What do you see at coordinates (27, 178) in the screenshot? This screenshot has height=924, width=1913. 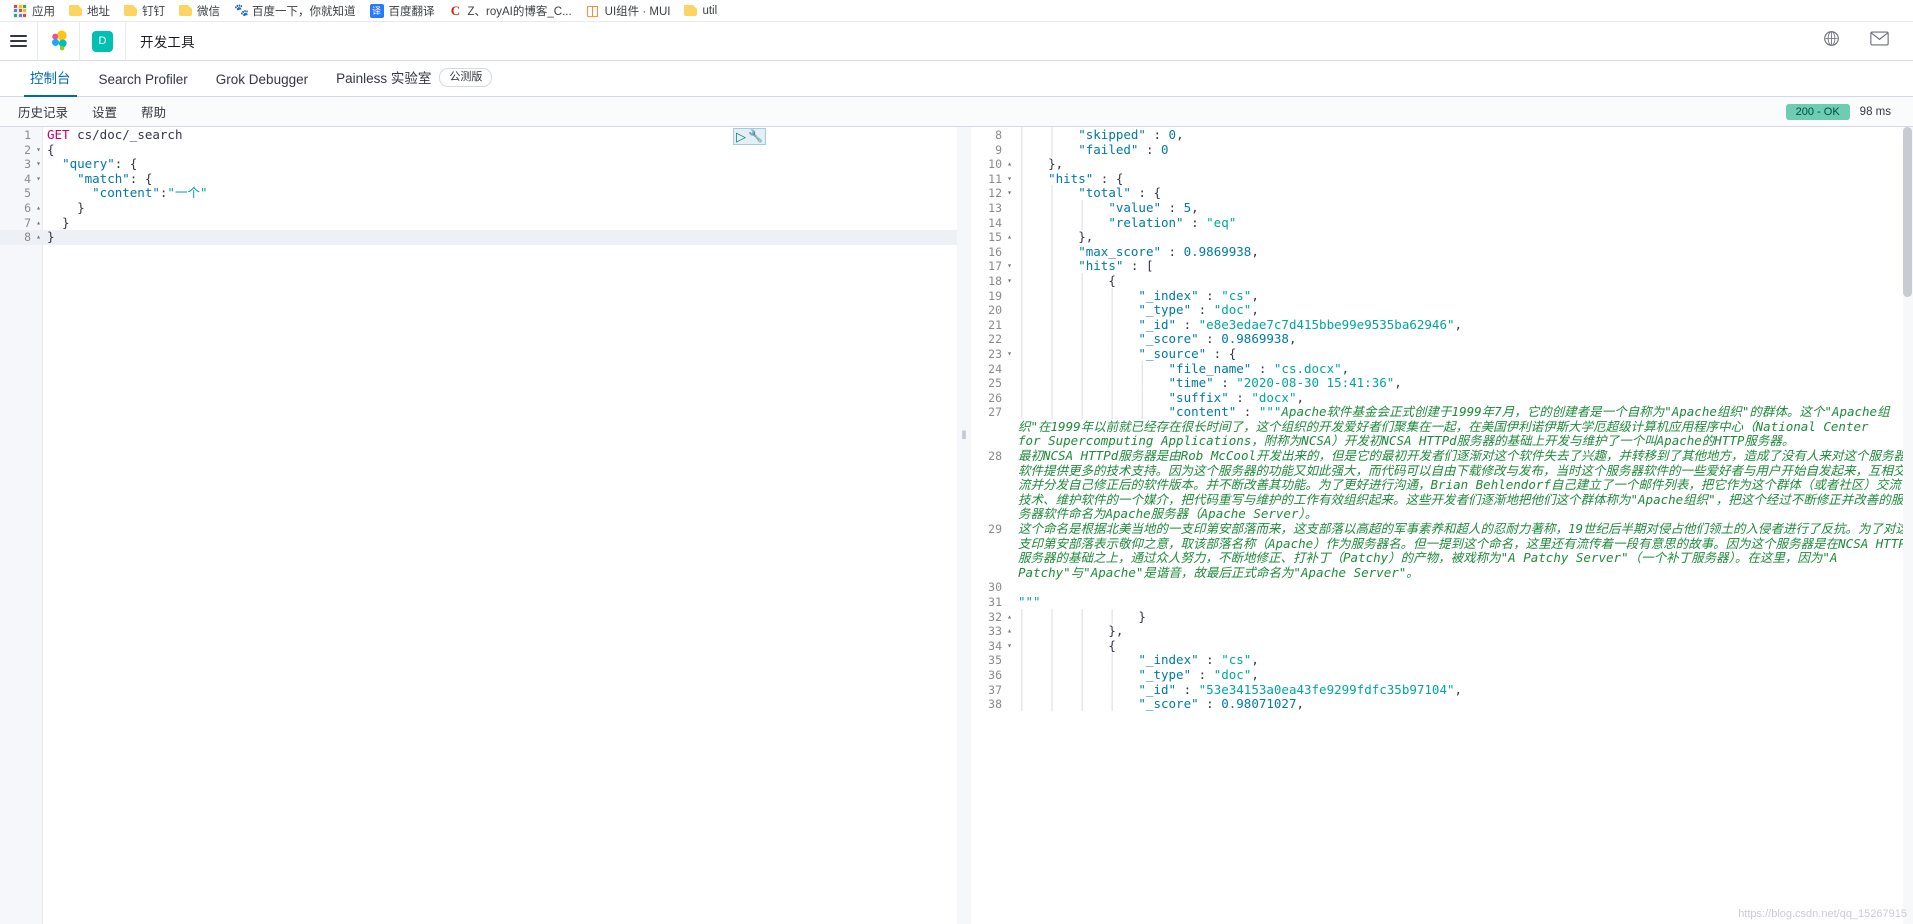 I see `line-number: 4` at bounding box center [27, 178].